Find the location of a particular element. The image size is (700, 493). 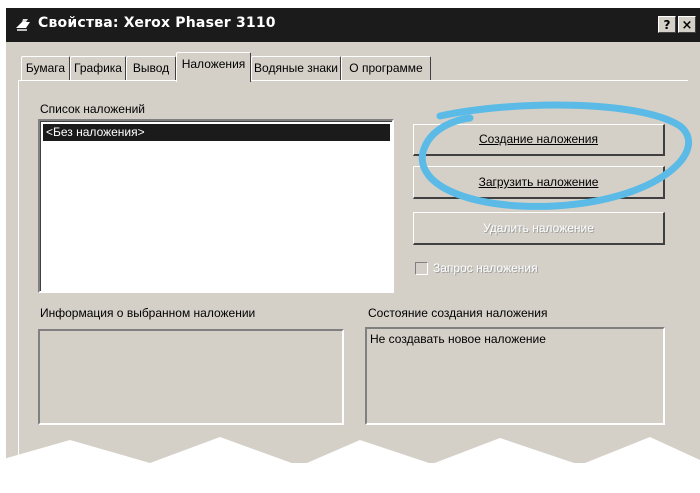

close-button: × is located at coordinates (687, 24).